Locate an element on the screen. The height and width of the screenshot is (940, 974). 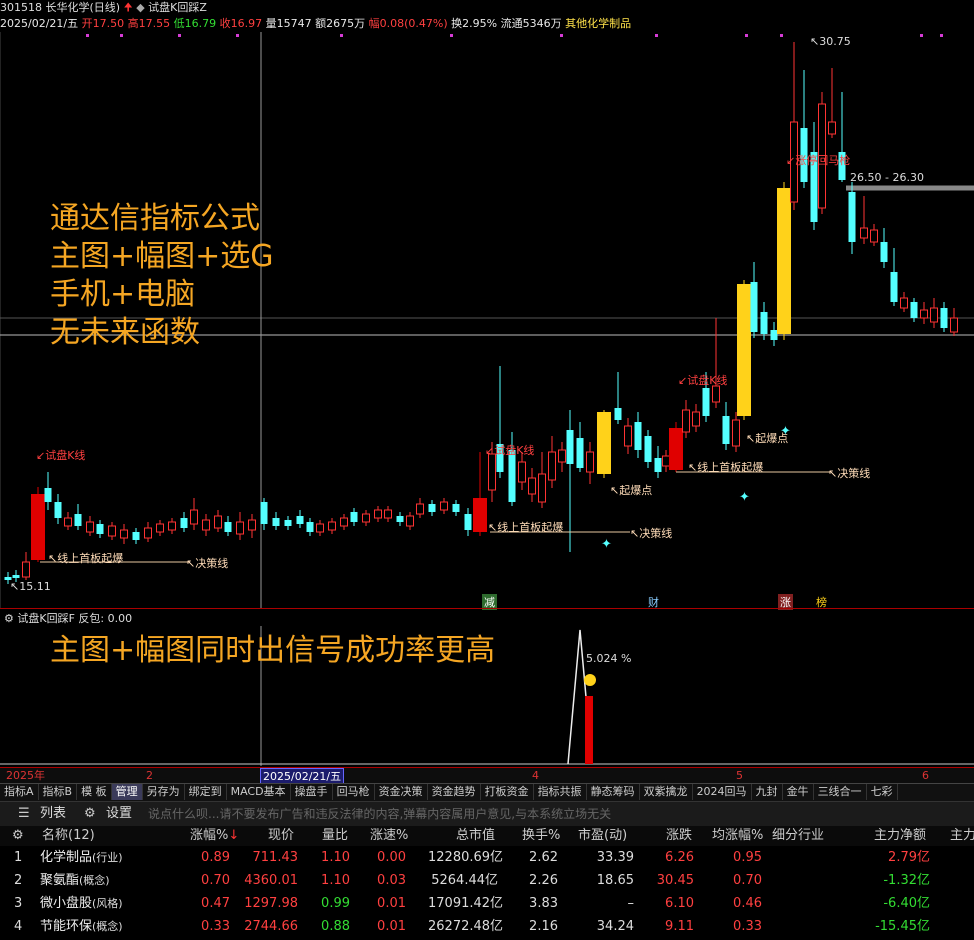
tab-11: 打板资金 is located at coordinates (507, 792).